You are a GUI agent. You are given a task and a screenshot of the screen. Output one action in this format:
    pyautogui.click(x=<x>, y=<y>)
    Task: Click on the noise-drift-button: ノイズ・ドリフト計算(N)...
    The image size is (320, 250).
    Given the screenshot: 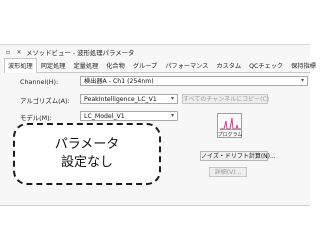 What is the action you would take?
    pyautogui.click(x=238, y=156)
    